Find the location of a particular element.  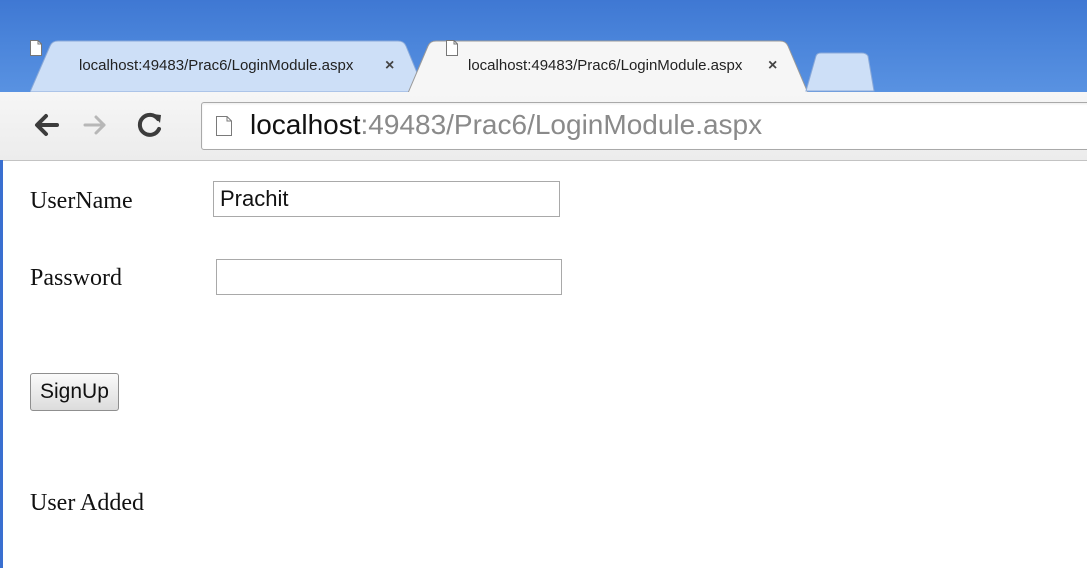

signup-button: SignUp is located at coordinates (74, 392).